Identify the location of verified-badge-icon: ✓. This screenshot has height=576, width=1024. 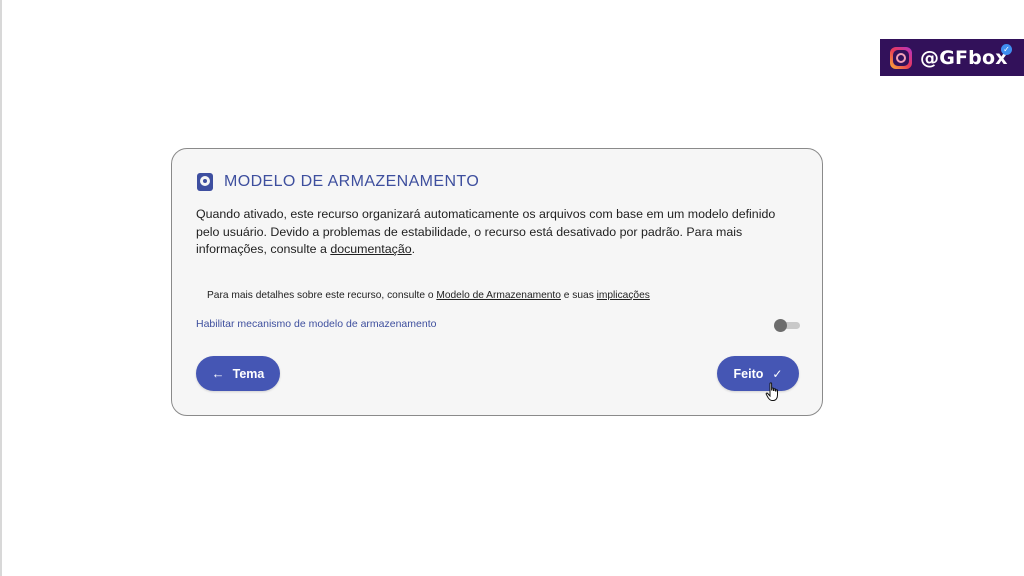
(1006, 49).